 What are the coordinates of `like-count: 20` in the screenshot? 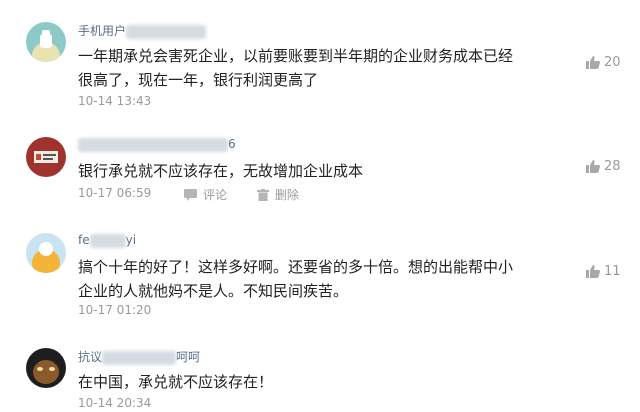 It's located at (612, 62).